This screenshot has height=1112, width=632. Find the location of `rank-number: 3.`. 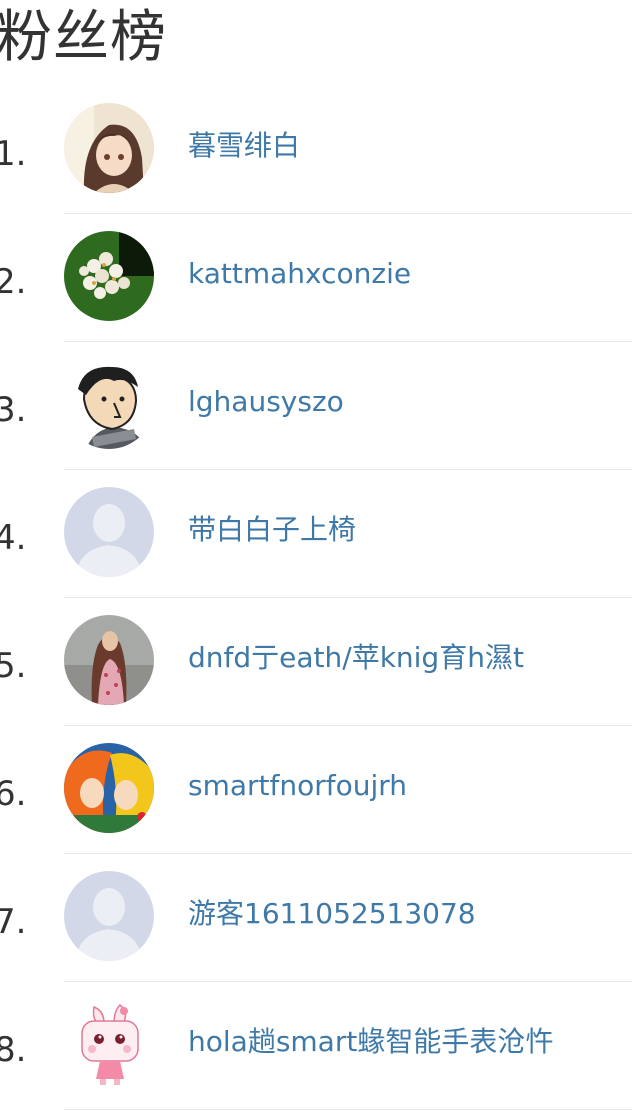

rank-number: 3. is located at coordinates (13, 410).